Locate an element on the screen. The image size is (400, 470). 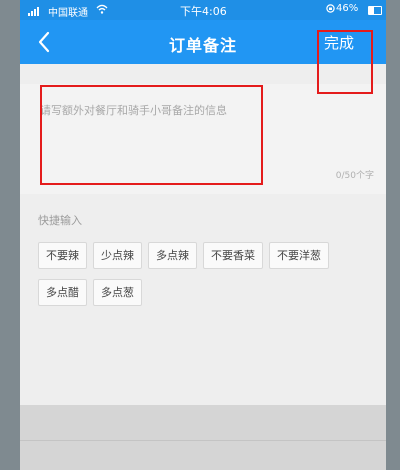
status-time: 下午4:06 is located at coordinates (203, 11).